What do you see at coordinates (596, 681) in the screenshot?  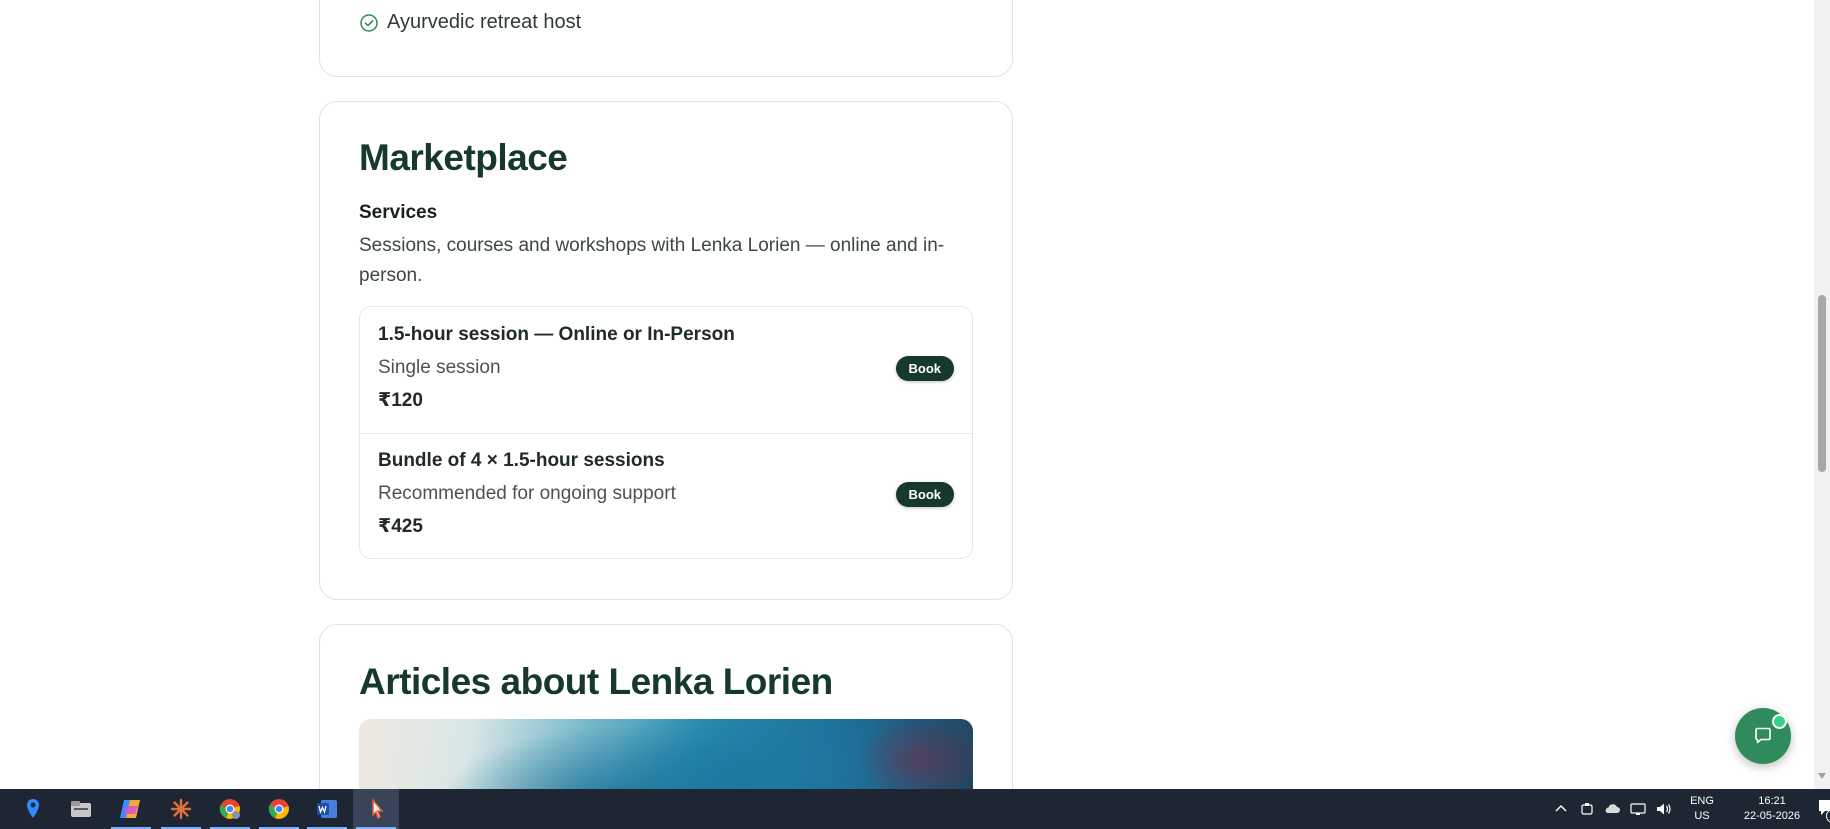 I see `articles-title: Articles about Lenka Lorien` at bounding box center [596, 681].